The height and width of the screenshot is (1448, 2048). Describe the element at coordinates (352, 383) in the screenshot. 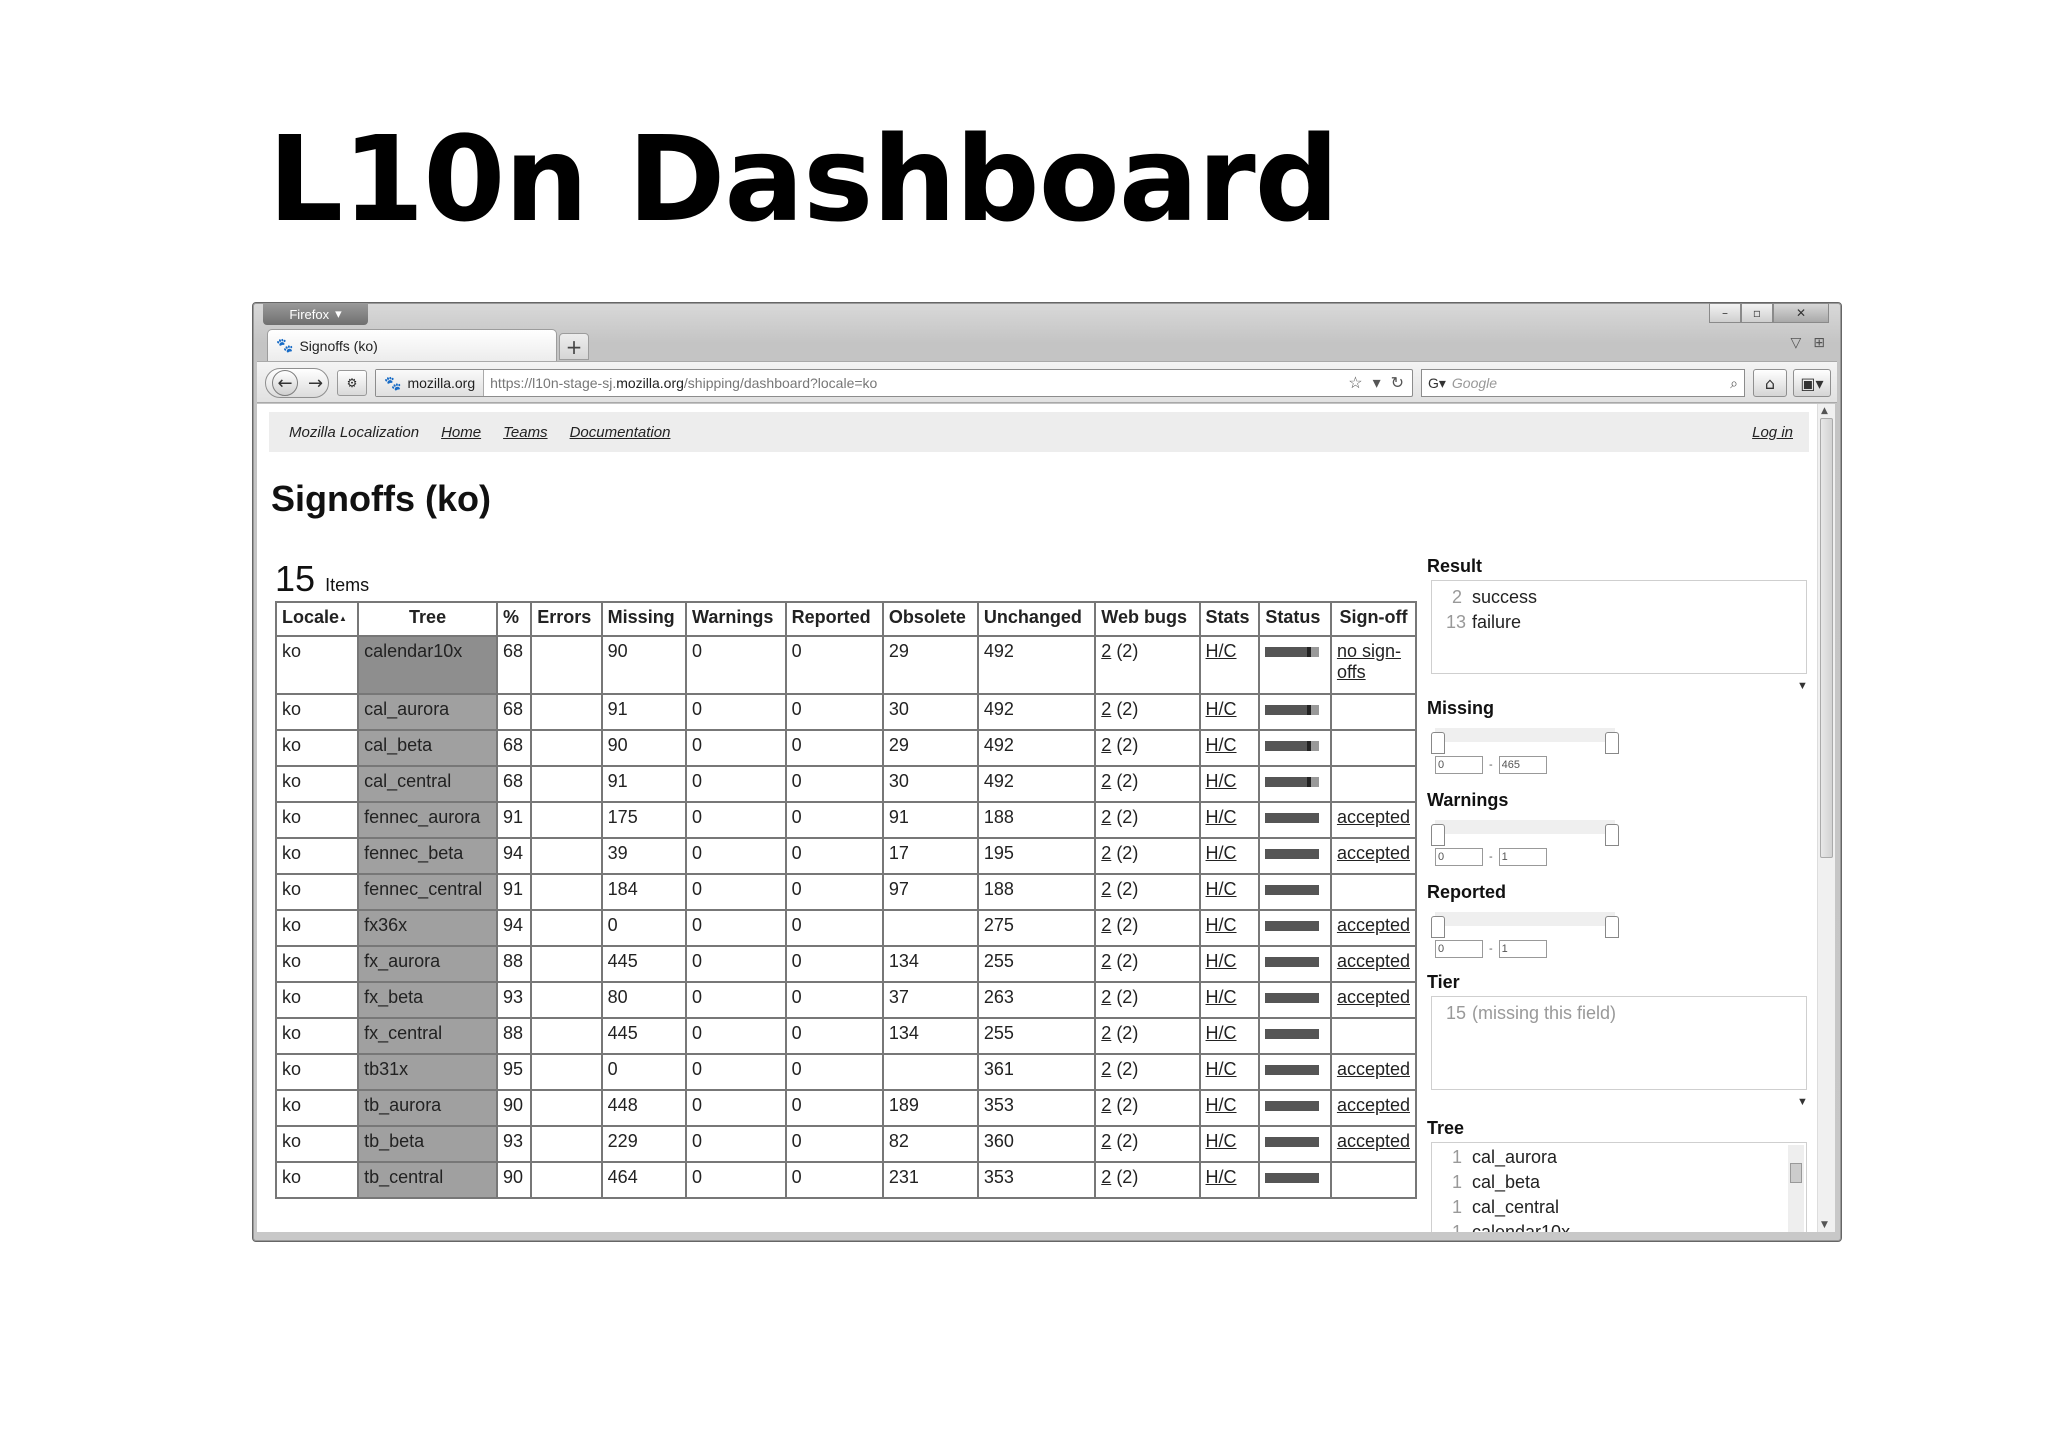

I see `addon-icon: ⚙` at that location.